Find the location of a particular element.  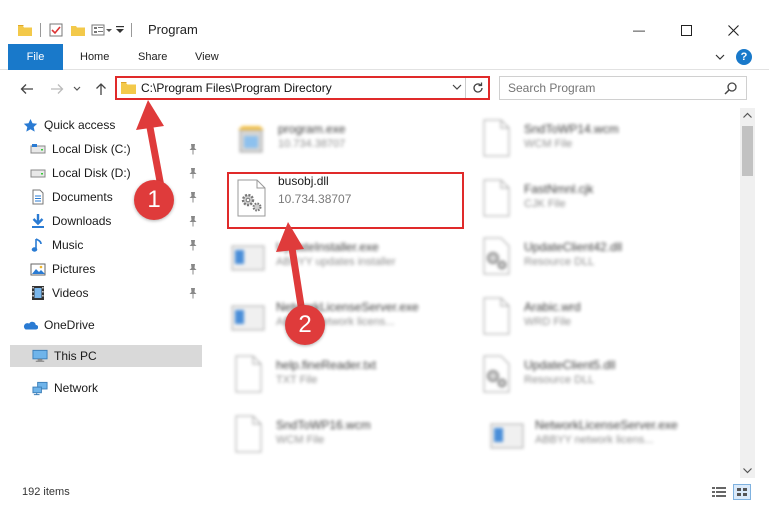

nav-label: Network is located at coordinates (76, 388).